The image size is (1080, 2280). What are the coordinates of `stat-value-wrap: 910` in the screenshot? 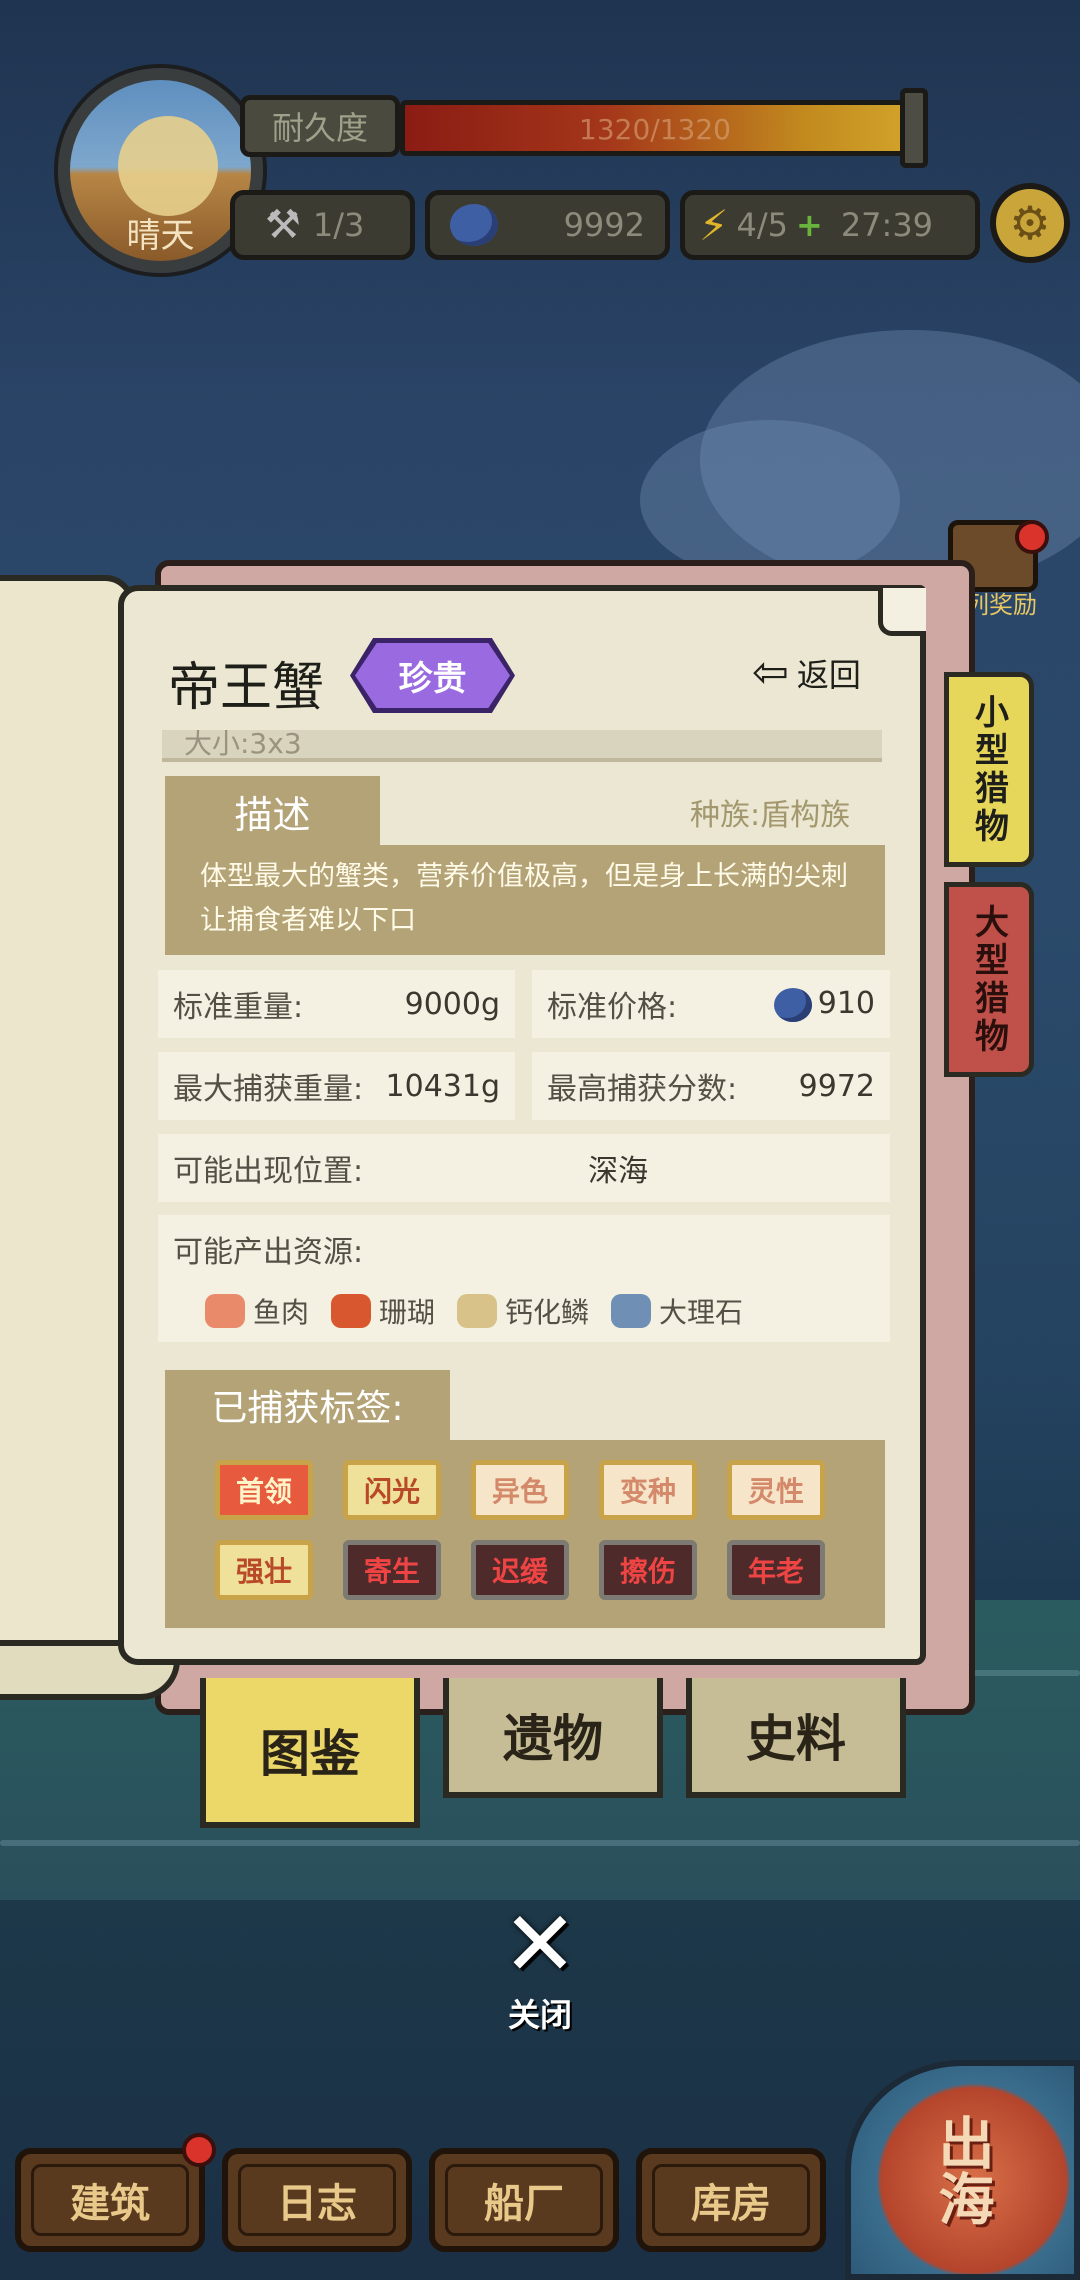 It's located at (824, 1004).